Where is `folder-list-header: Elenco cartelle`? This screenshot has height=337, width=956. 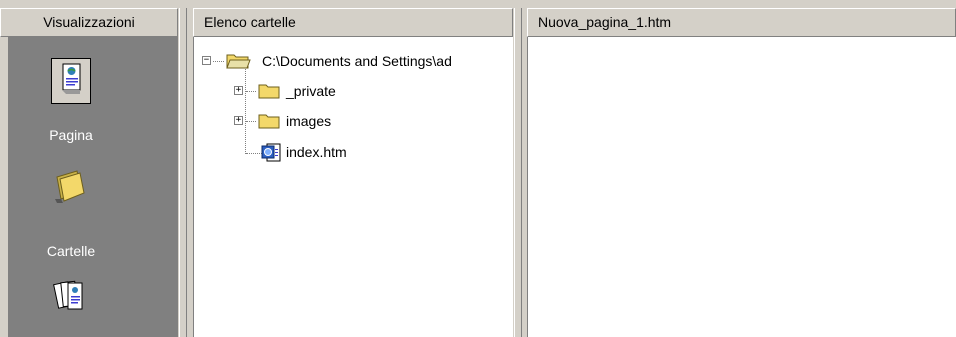
folder-list-header: Elenco cartelle is located at coordinates (353, 22).